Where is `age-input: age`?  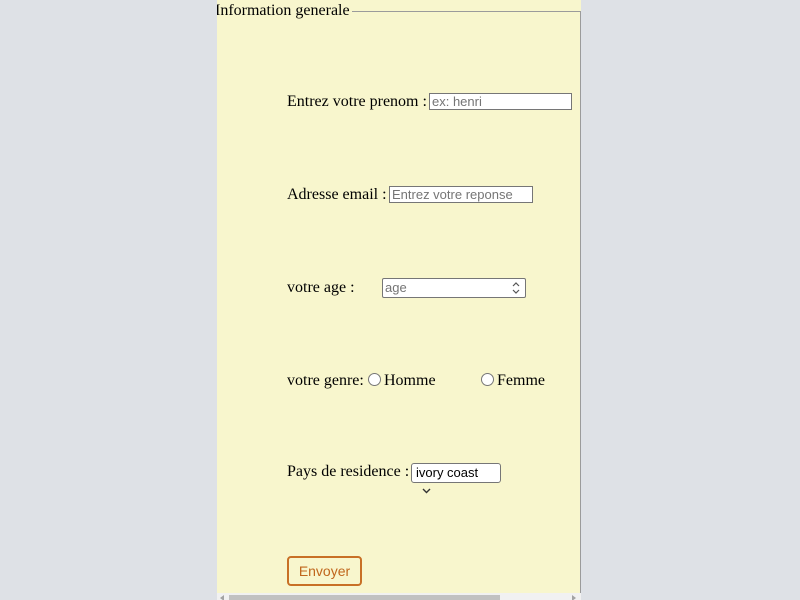
age-input: age is located at coordinates (454, 288).